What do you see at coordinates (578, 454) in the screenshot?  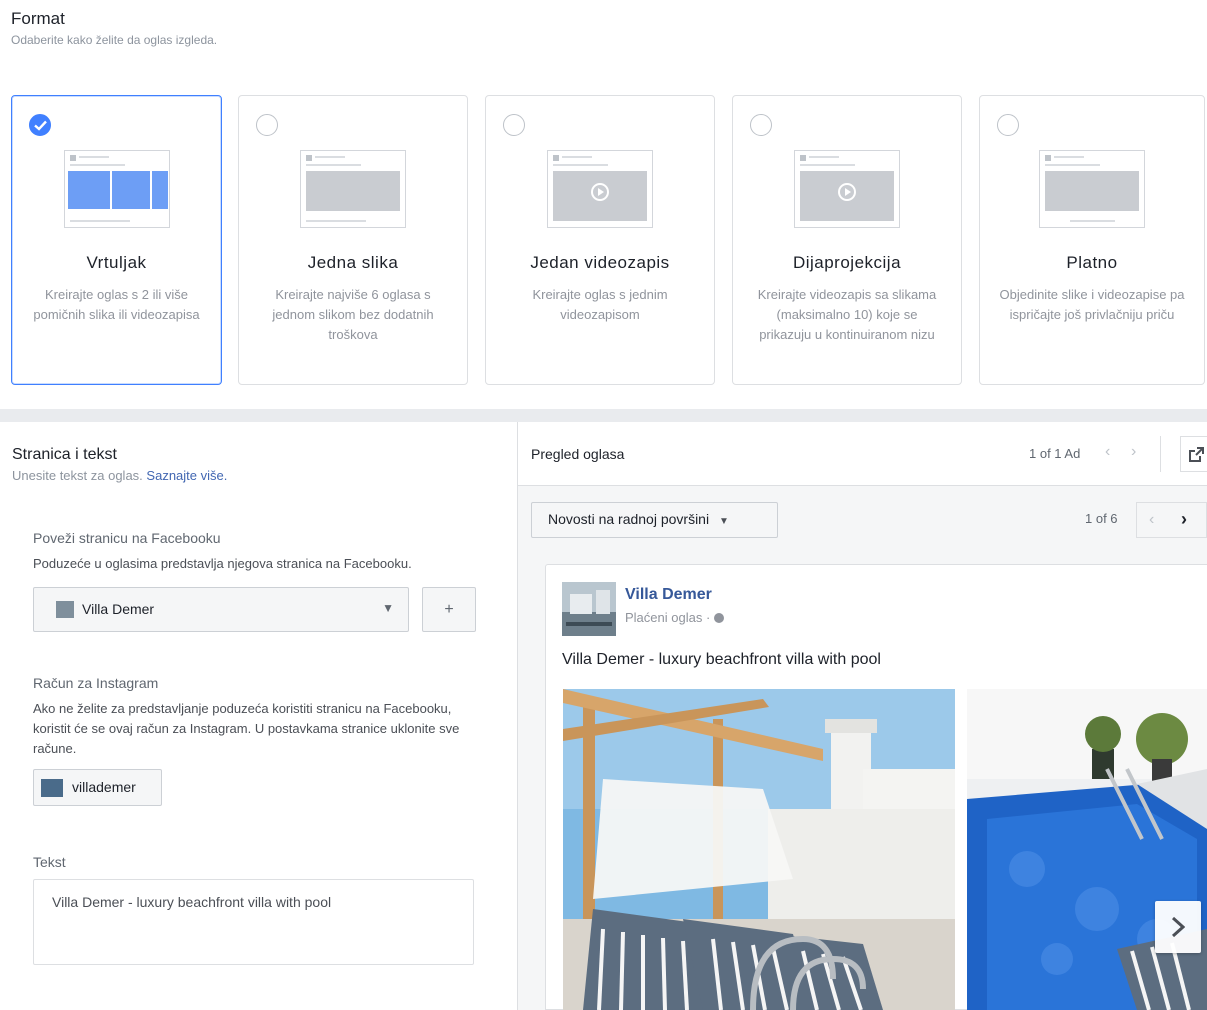 I see `ad-preview-title: Pregled oglasa` at bounding box center [578, 454].